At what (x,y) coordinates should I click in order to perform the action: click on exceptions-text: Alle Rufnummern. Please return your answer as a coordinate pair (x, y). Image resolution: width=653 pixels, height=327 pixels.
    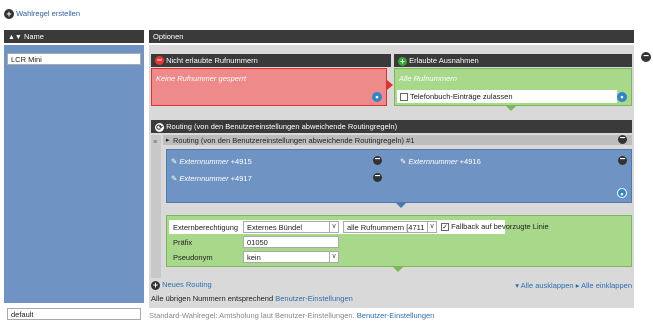
    Looking at the image, I should click on (428, 78).